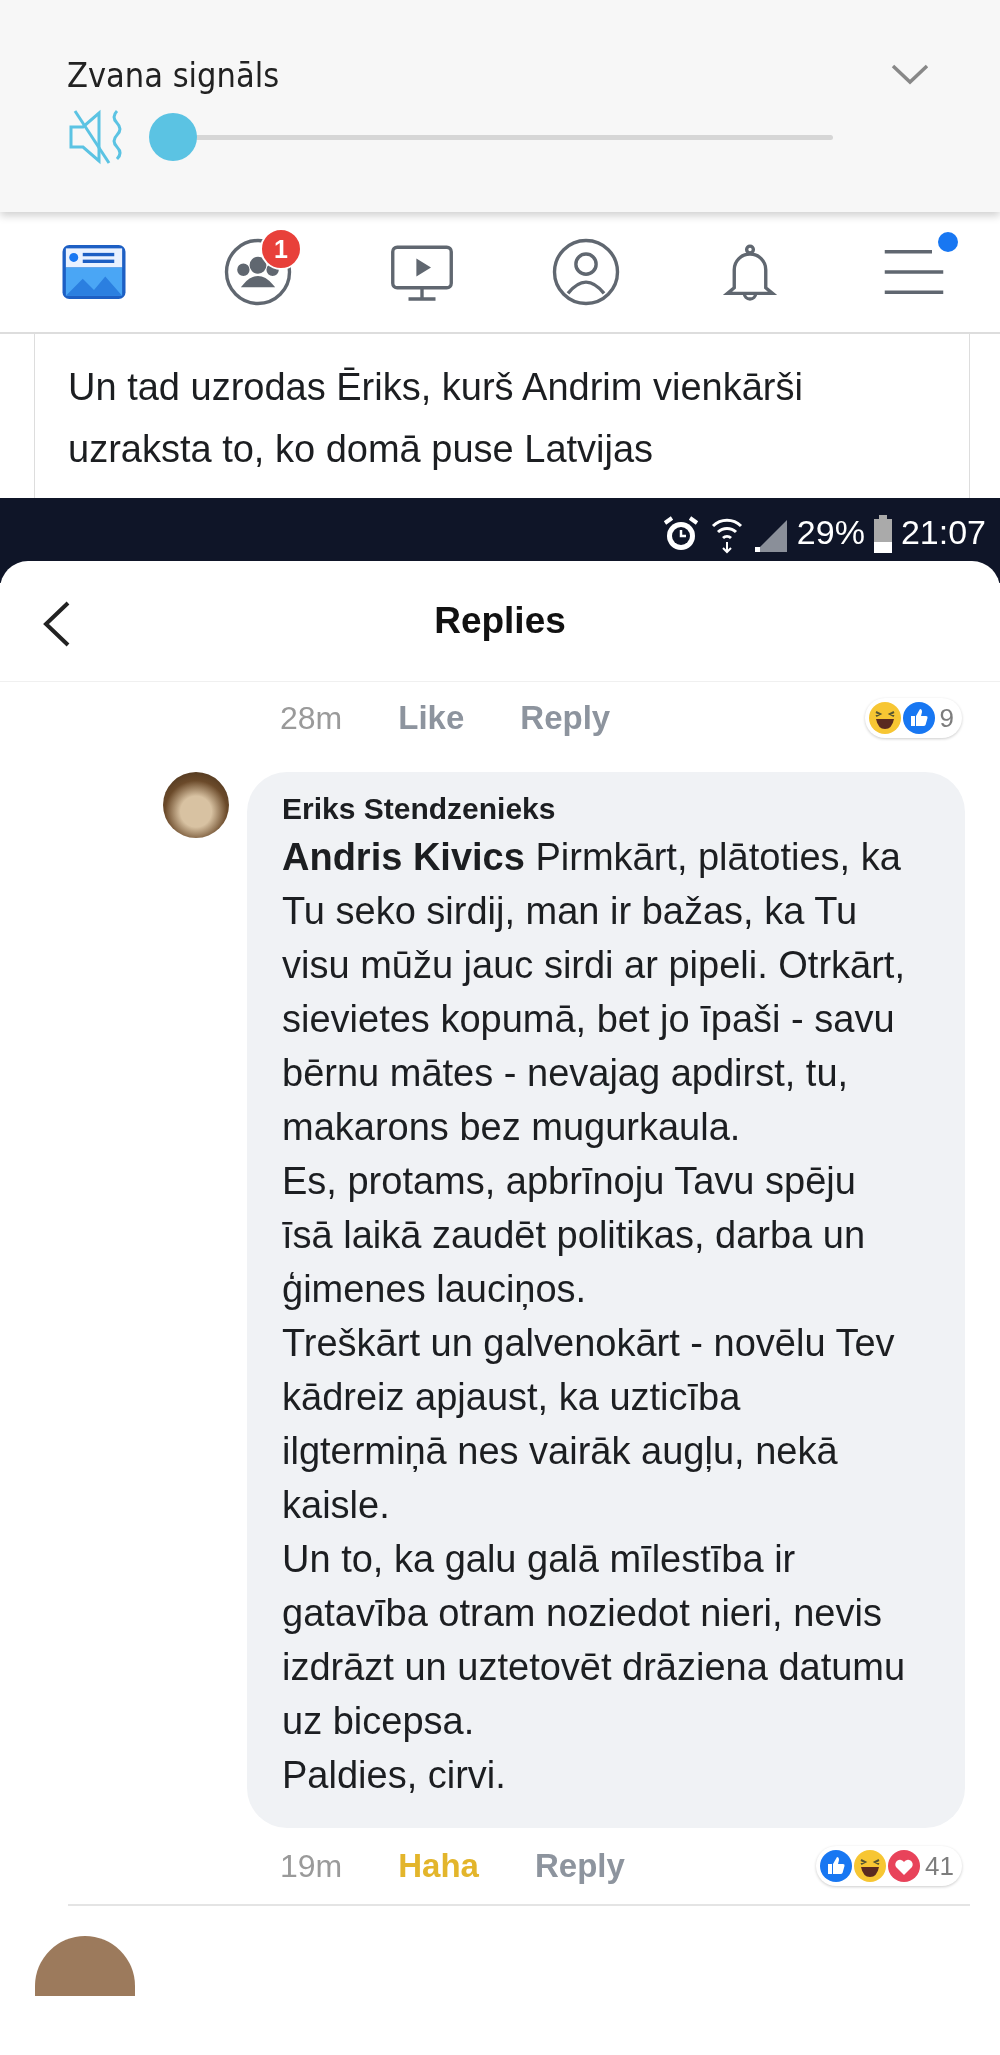 This screenshot has height=2055, width=1000. Describe the element at coordinates (882, 534) in the screenshot. I see `battery-icon` at that location.